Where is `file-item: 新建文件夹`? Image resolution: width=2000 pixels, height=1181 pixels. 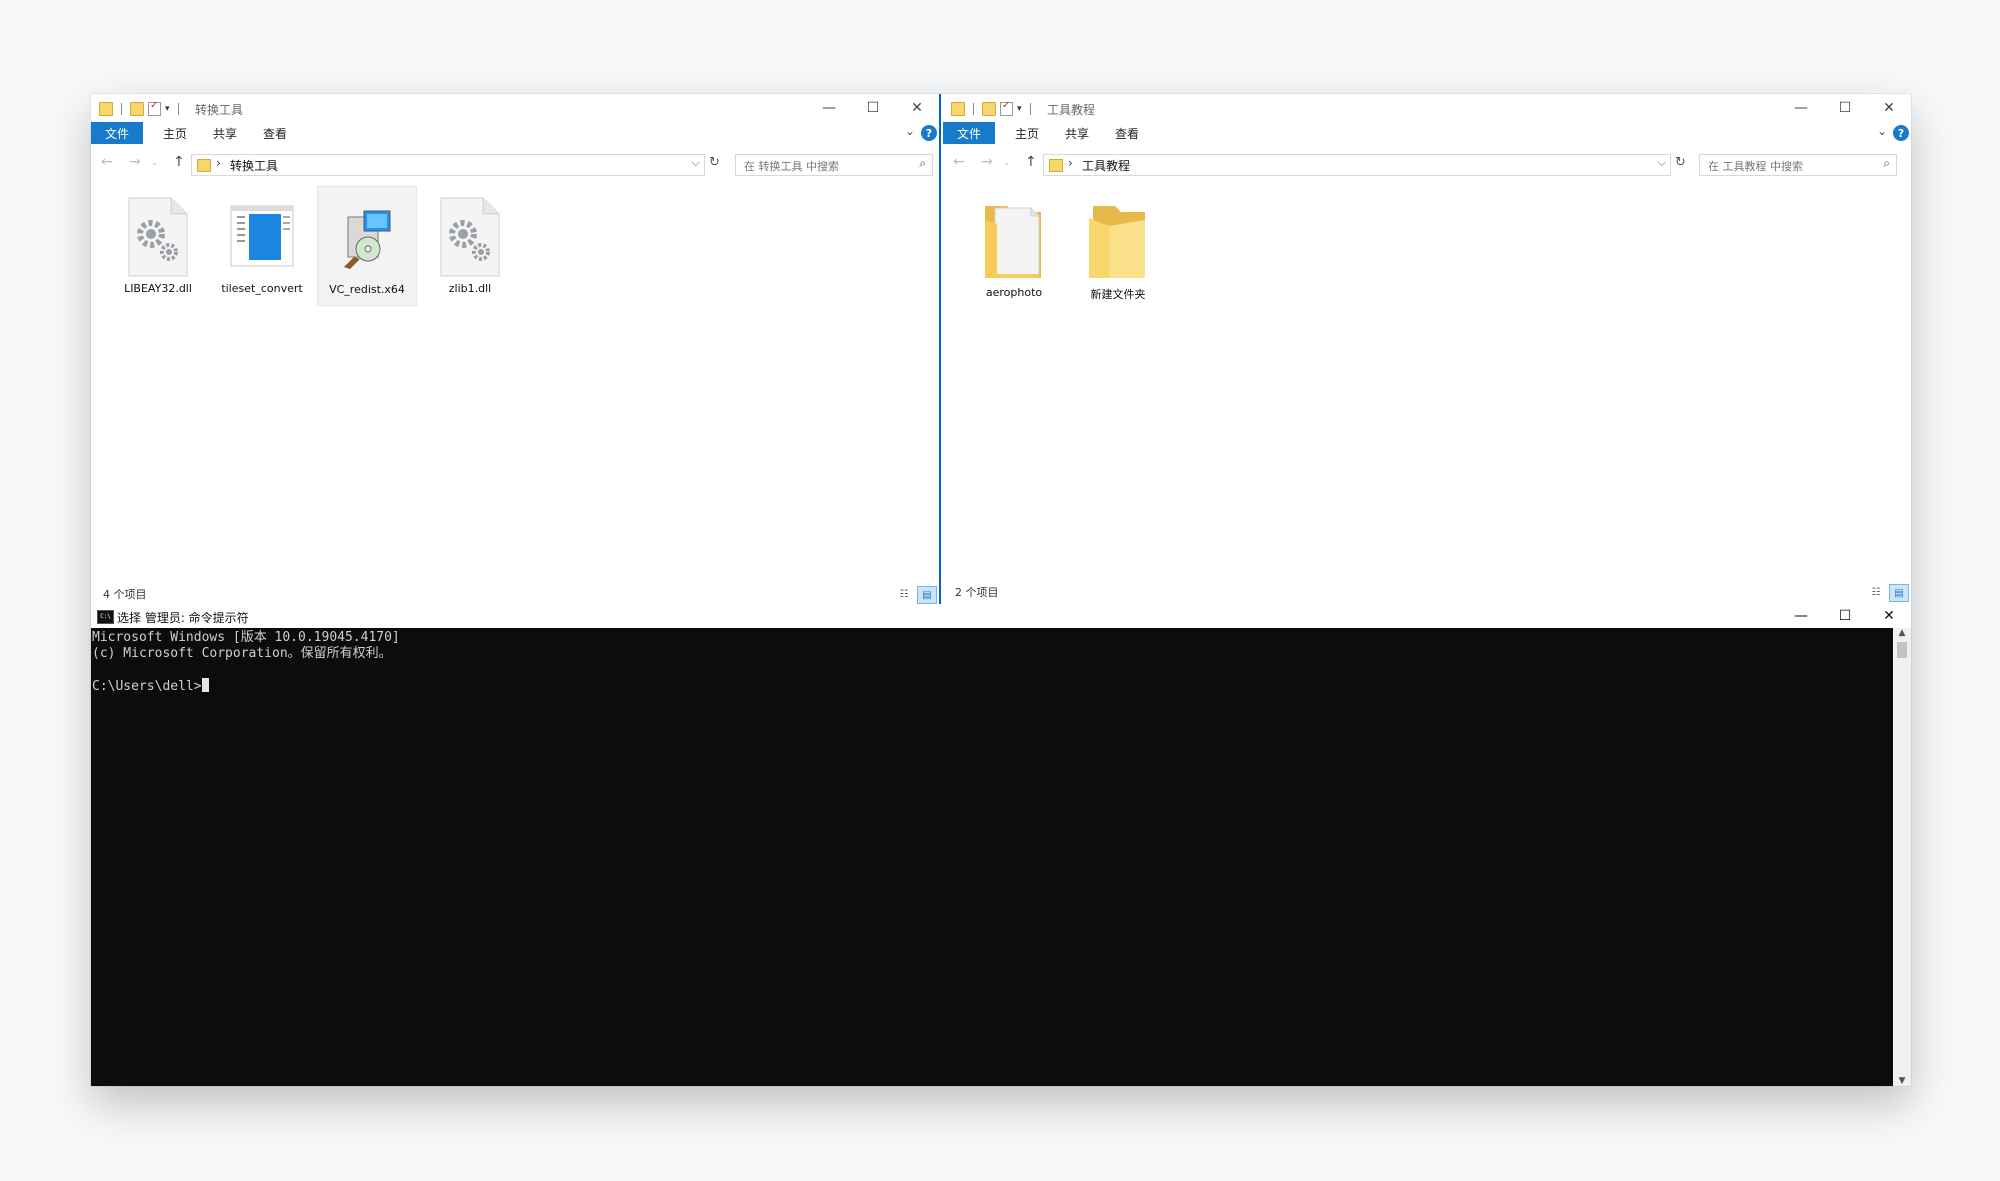
file-item: 新建文件夹 is located at coordinates (1118, 250).